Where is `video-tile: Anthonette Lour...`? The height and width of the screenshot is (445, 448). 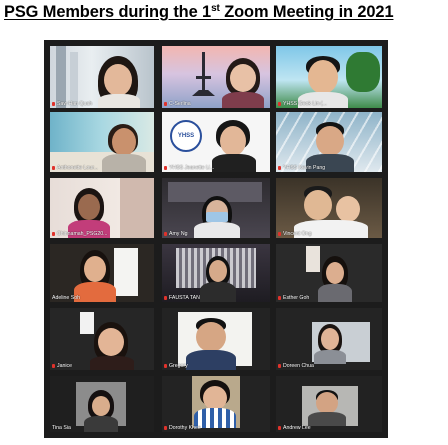
video-tile: Anthonette Lour... is located at coordinates (102, 142).